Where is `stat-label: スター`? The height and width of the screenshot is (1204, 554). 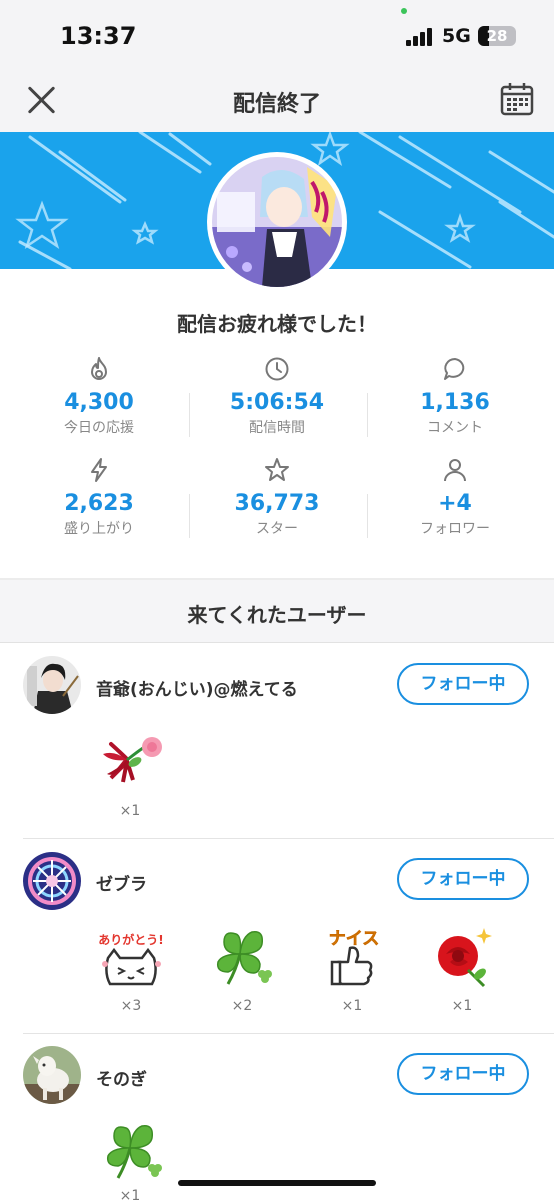
stat-label: スター is located at coordinates (277, 529).